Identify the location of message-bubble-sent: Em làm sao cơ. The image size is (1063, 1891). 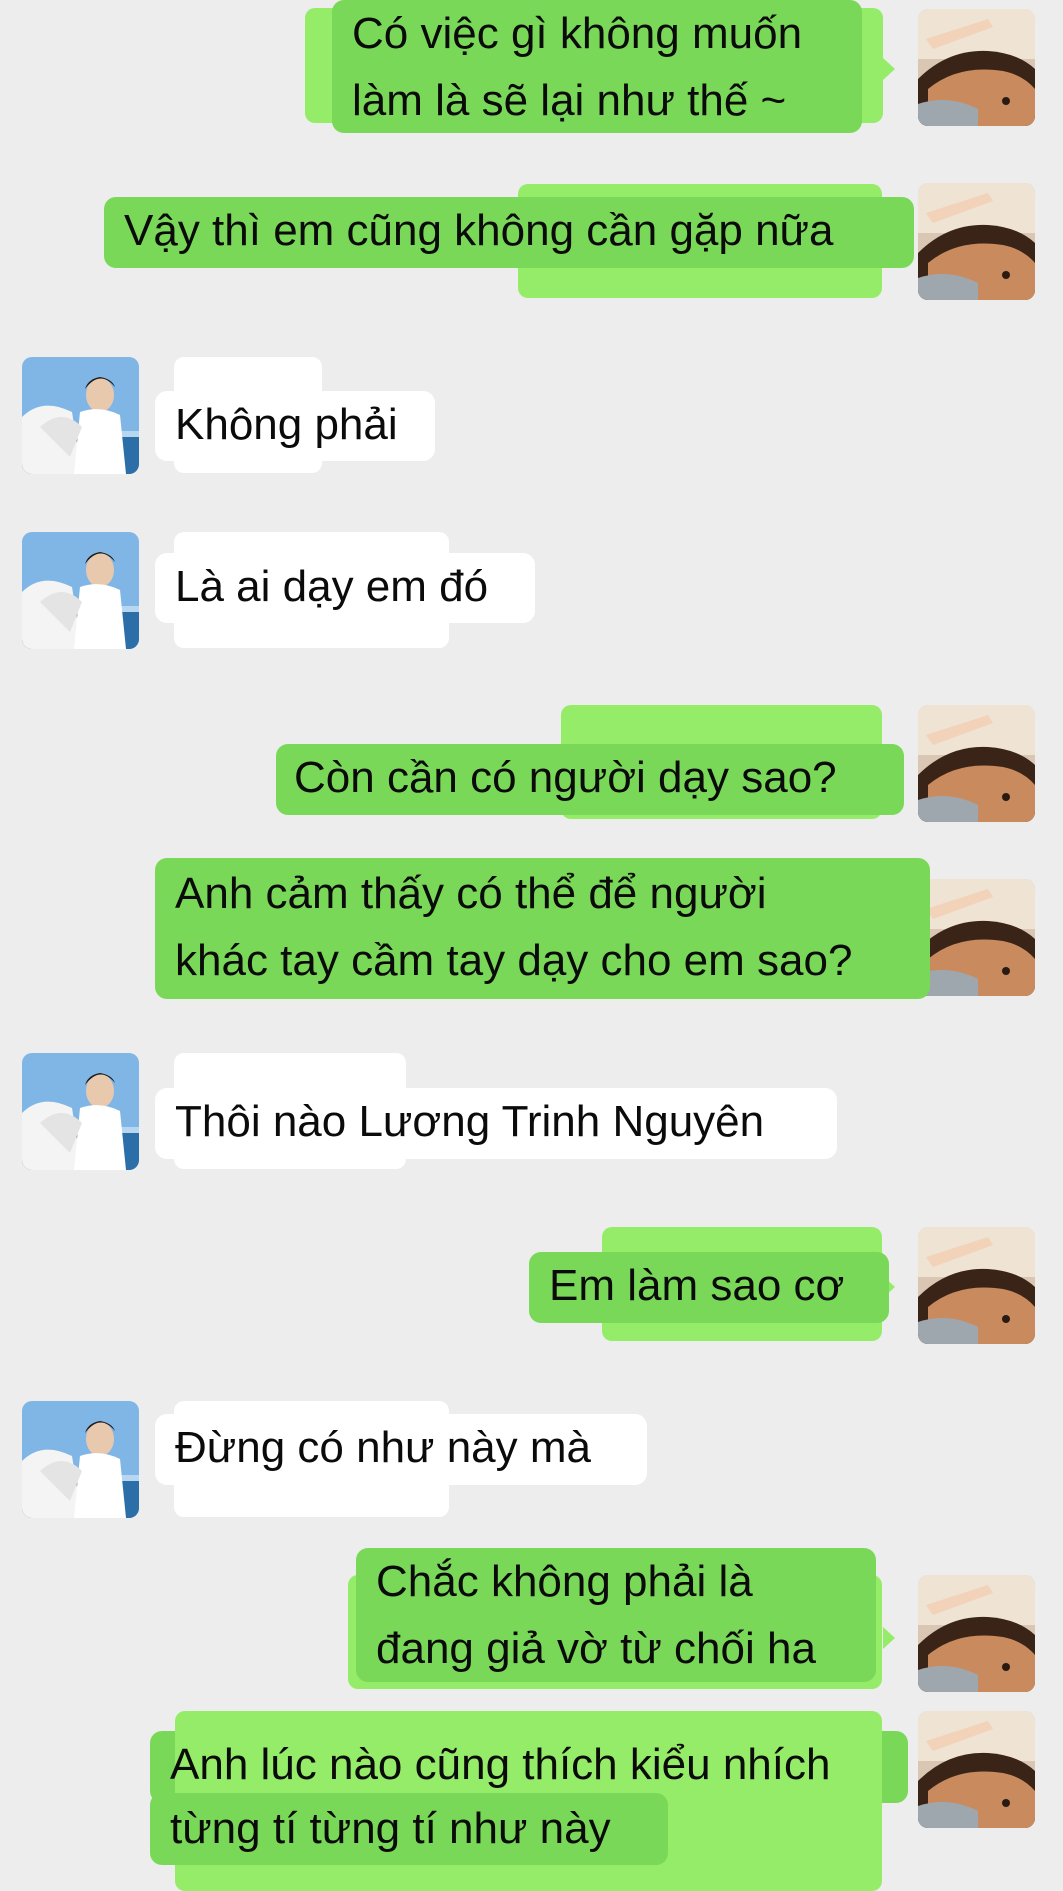
(709, 1287).